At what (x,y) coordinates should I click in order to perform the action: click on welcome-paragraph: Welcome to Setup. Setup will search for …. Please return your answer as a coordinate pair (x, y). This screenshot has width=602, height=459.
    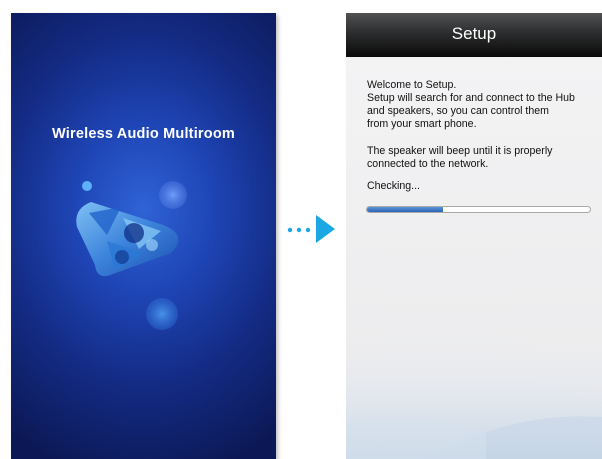
    Looking at the image, I should click on (483, 105).